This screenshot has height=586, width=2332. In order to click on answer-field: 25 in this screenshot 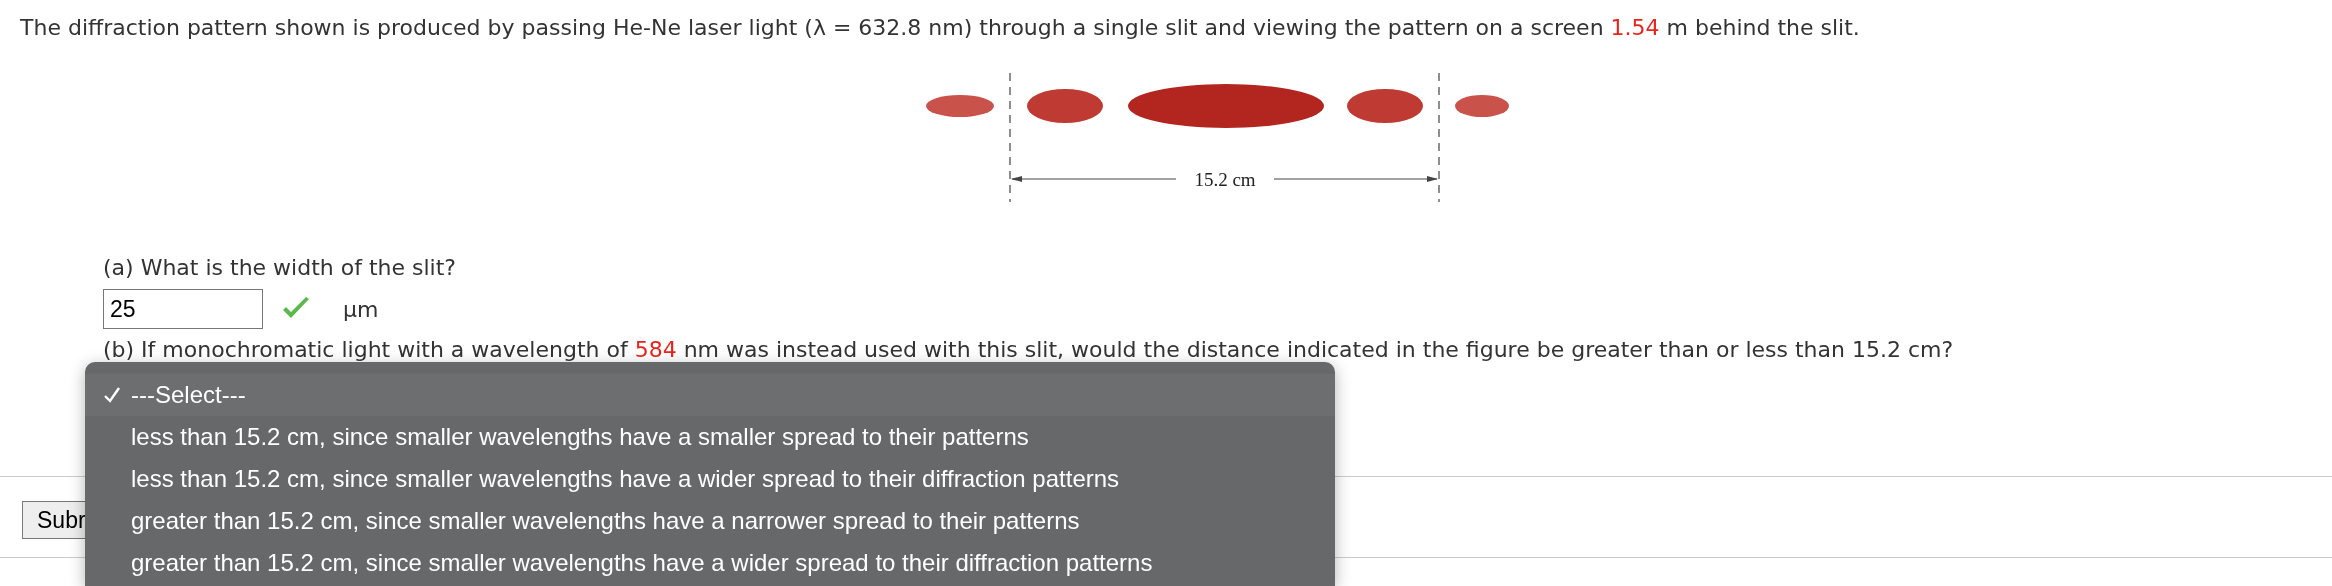, I will do `click(183, 309)`.